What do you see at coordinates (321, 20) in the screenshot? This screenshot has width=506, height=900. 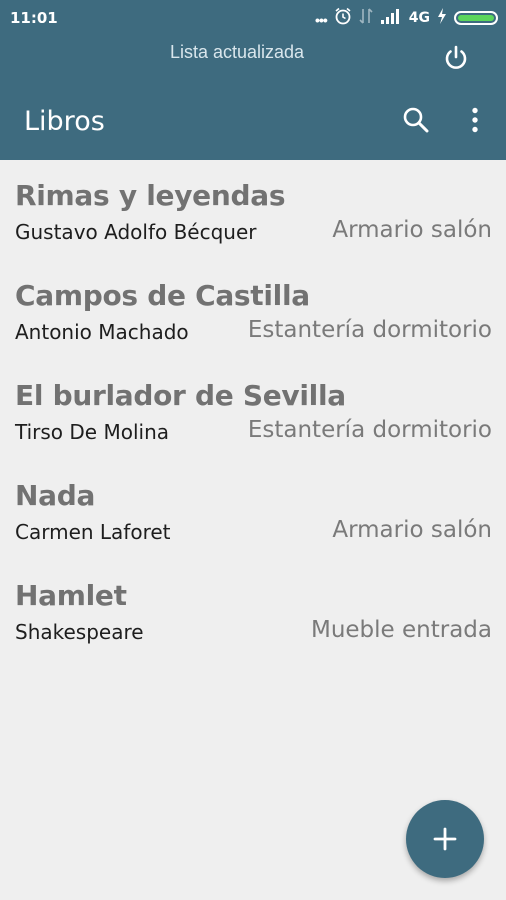 I see `more-dots-icon: •••` at bounding box center [321, 20].